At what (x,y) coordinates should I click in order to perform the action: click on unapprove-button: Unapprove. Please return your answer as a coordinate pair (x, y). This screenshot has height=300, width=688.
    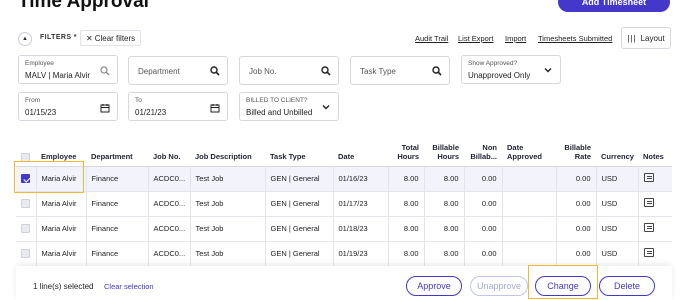
    Looking at the image, I should click on (499, 286).